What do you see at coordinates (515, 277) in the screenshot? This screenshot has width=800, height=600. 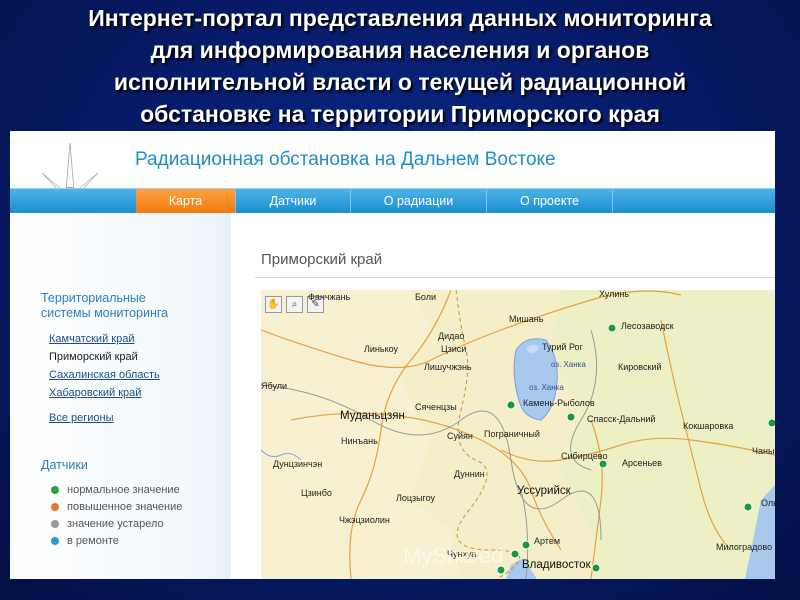 I see `divider` at bounding box center [515, 277].